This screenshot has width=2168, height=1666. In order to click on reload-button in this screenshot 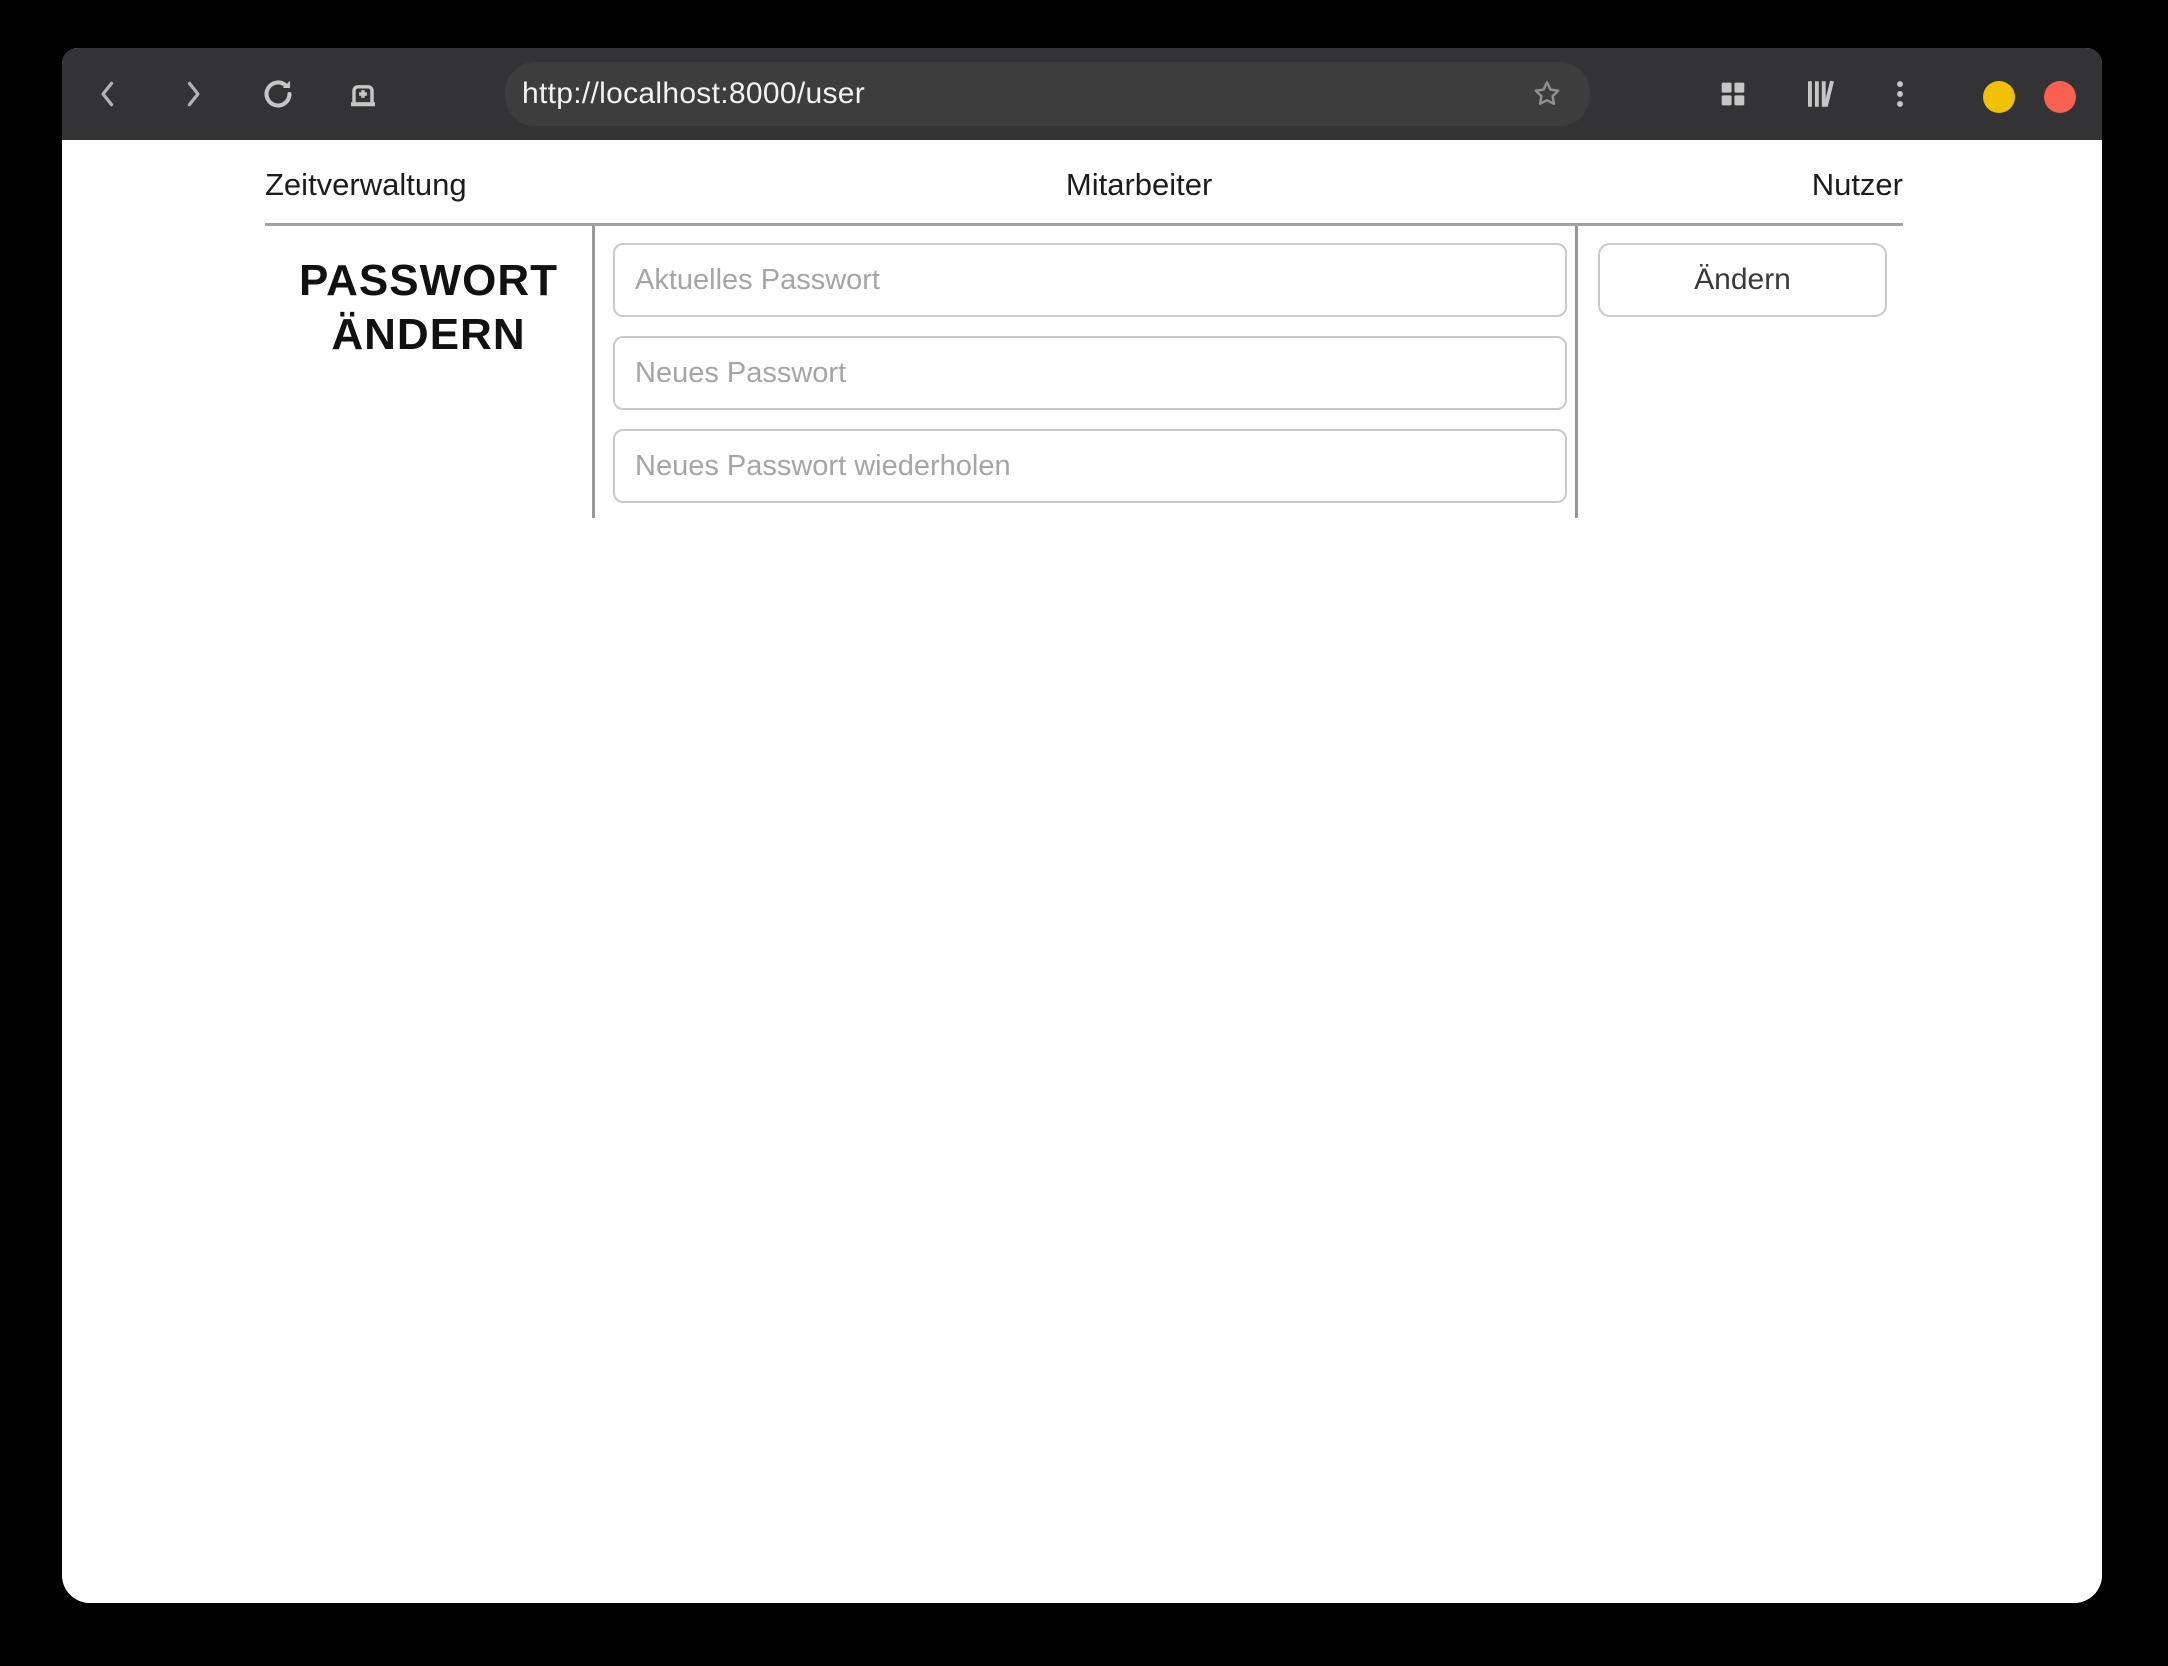, I will do `click(278, 94)`.